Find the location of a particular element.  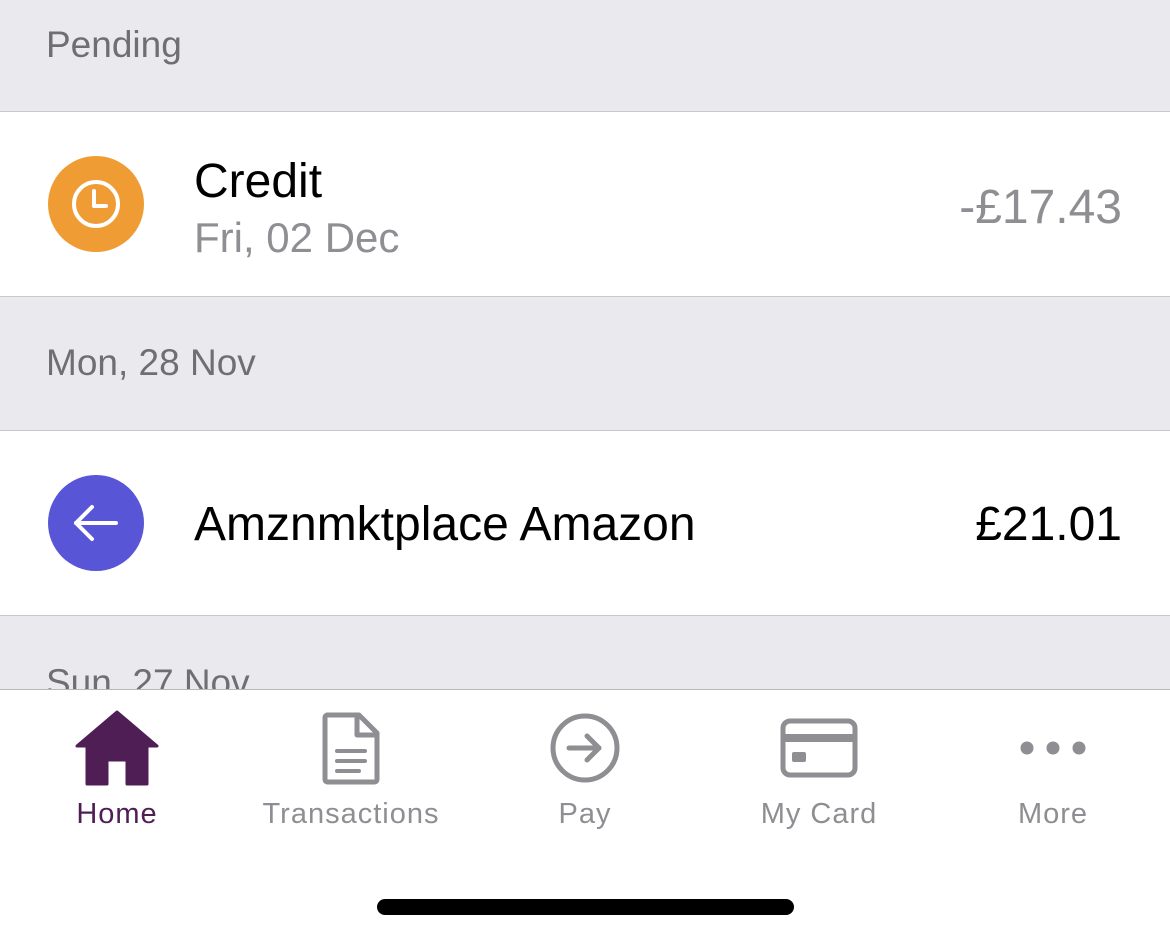

transaction-amount: -£17.43 is located at coordinates (1040, 207).